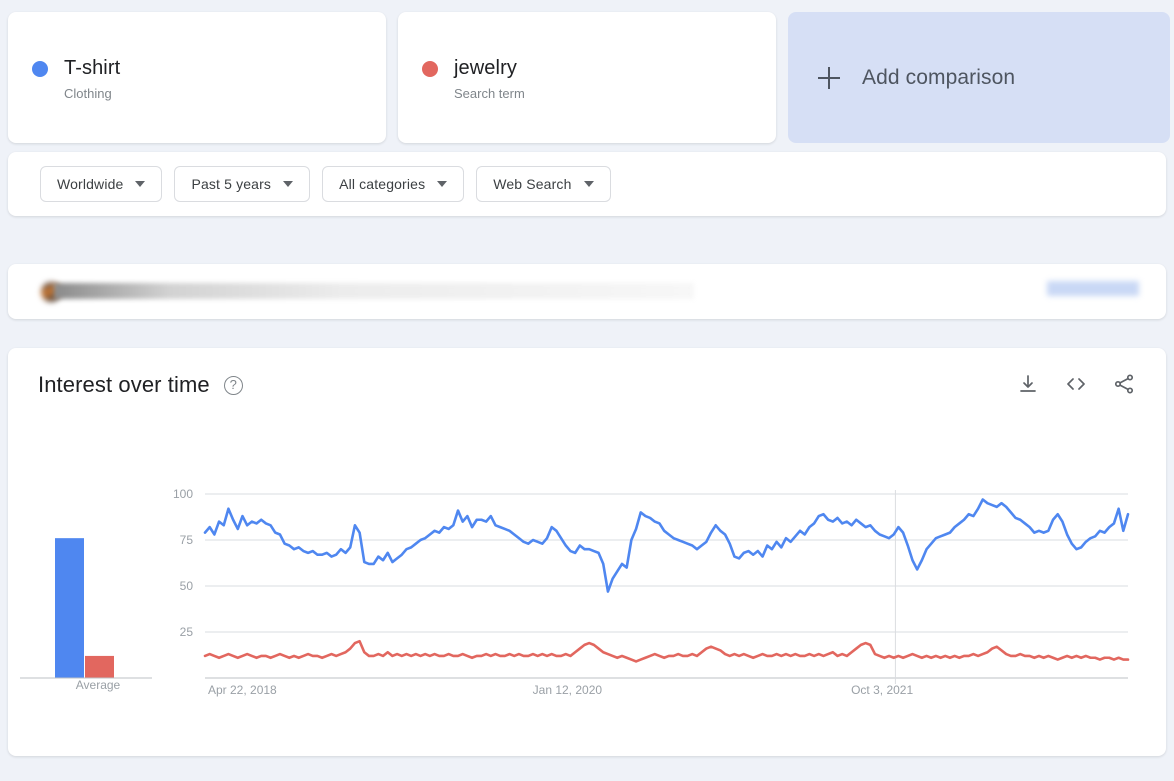 This screenshot has width=1174, height=781. I want to click on series-dot-blue, so click(40, 69).